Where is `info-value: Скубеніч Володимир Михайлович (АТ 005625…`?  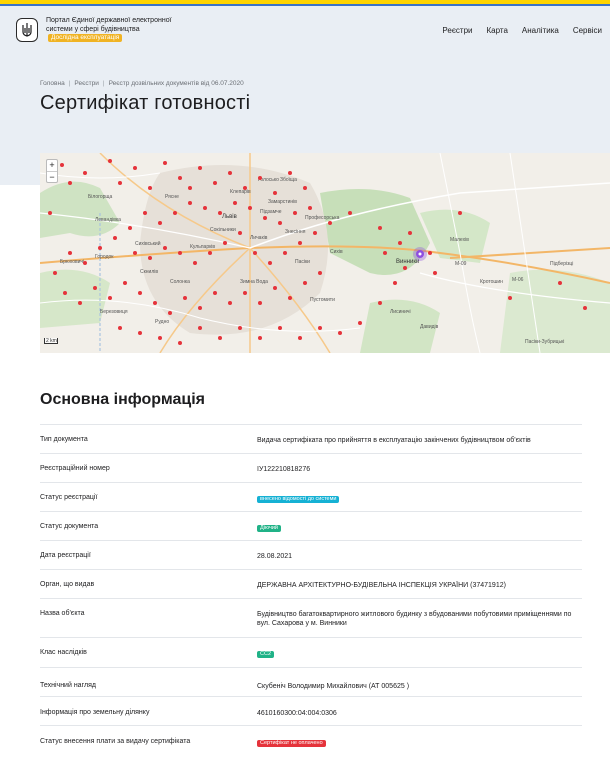 info-value: Скубеніч Володимир Михайлович (АТ 005625… is located at coordinates (333, 686).